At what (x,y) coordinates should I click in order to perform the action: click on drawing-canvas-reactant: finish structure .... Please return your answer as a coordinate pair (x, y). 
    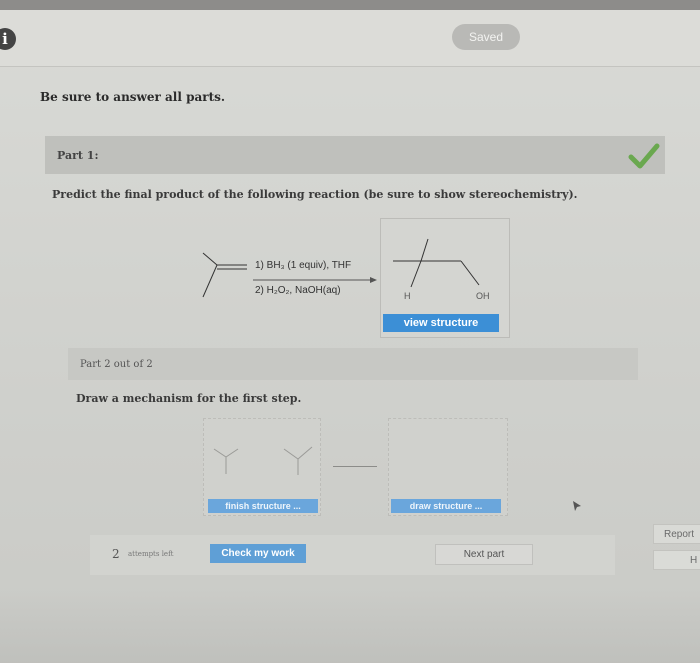
    Looking at the image, I should click on (262, 467).